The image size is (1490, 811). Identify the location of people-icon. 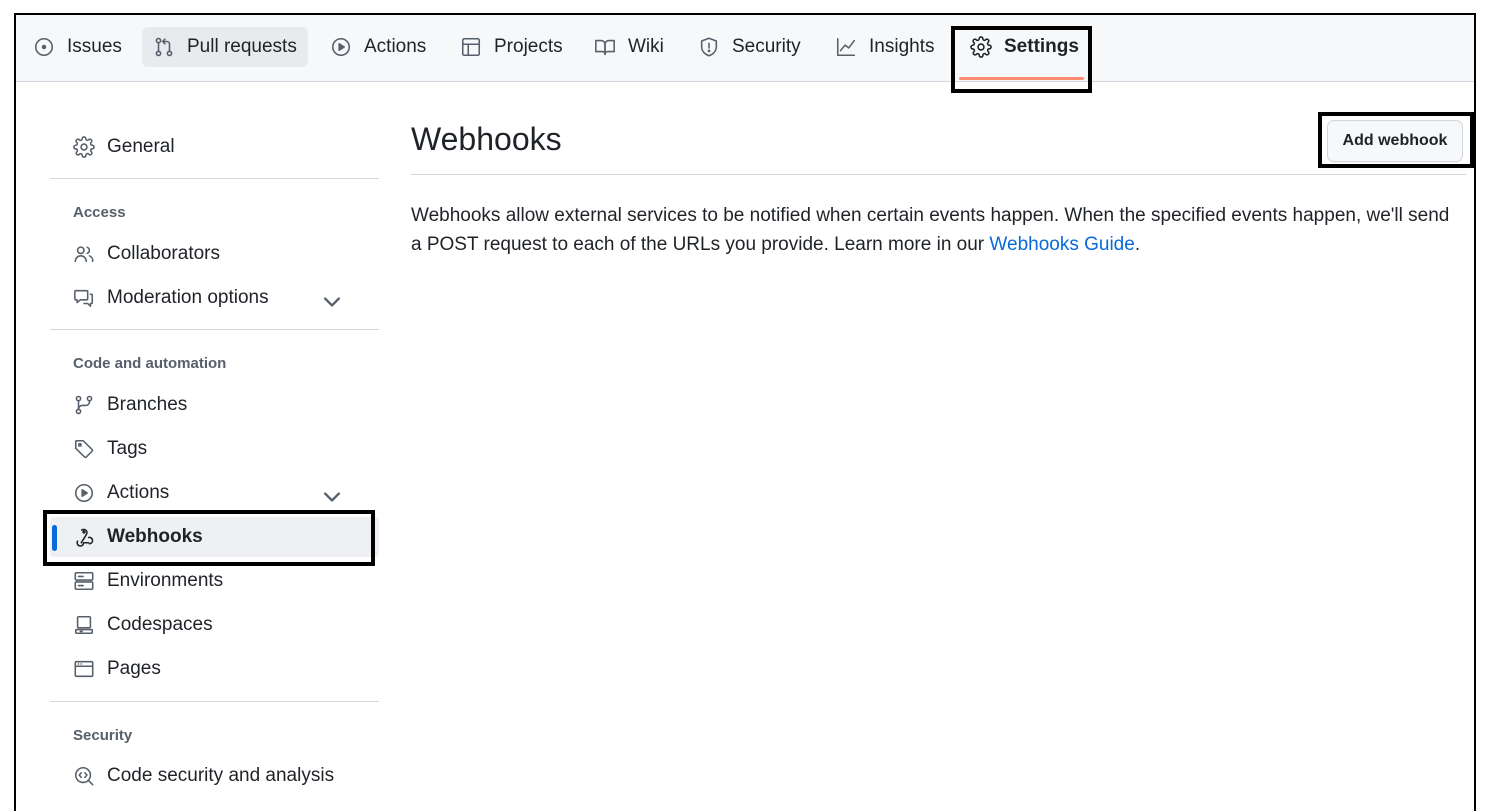
(84, 254).